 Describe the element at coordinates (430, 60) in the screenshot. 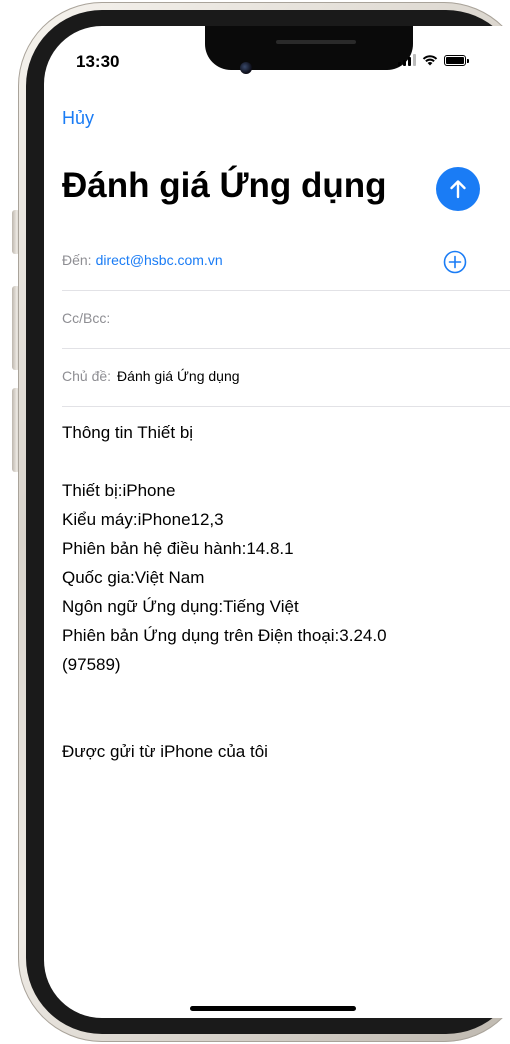

I see `wifi-icon` at that location.